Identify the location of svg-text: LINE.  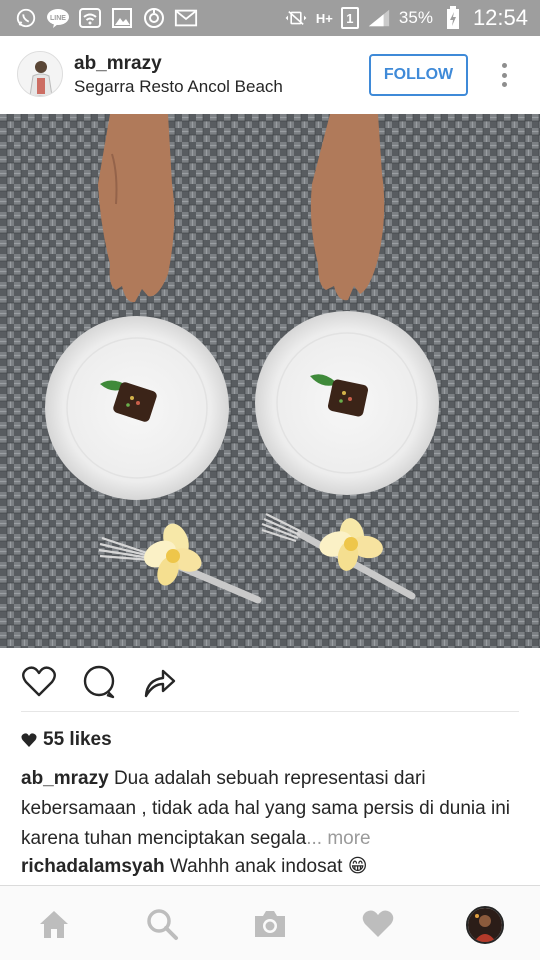
(58, 18).